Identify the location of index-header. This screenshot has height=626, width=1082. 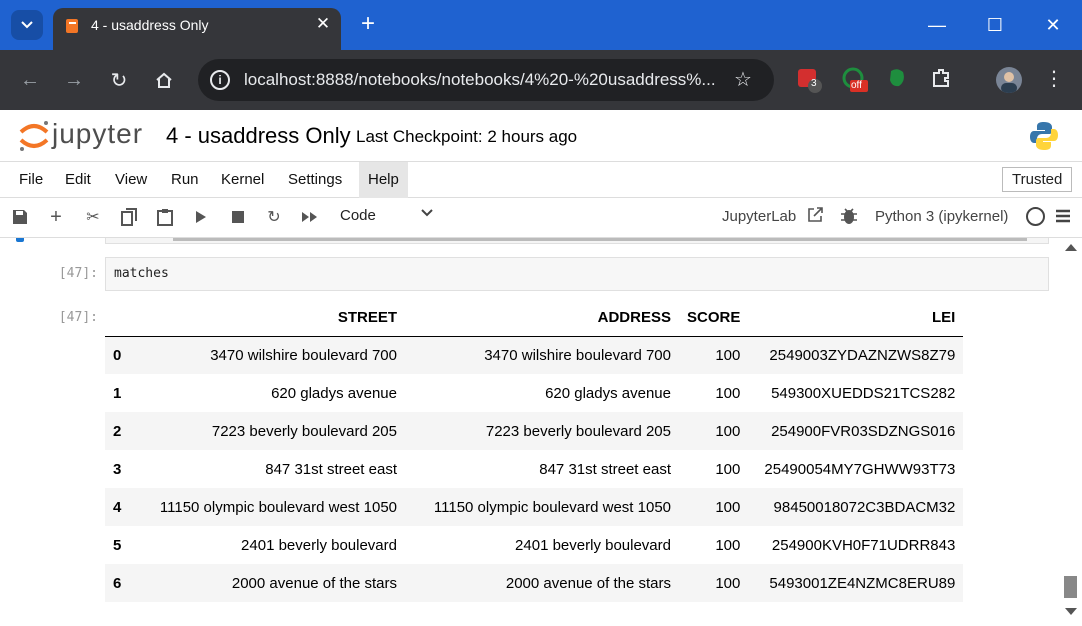
(118, 318).